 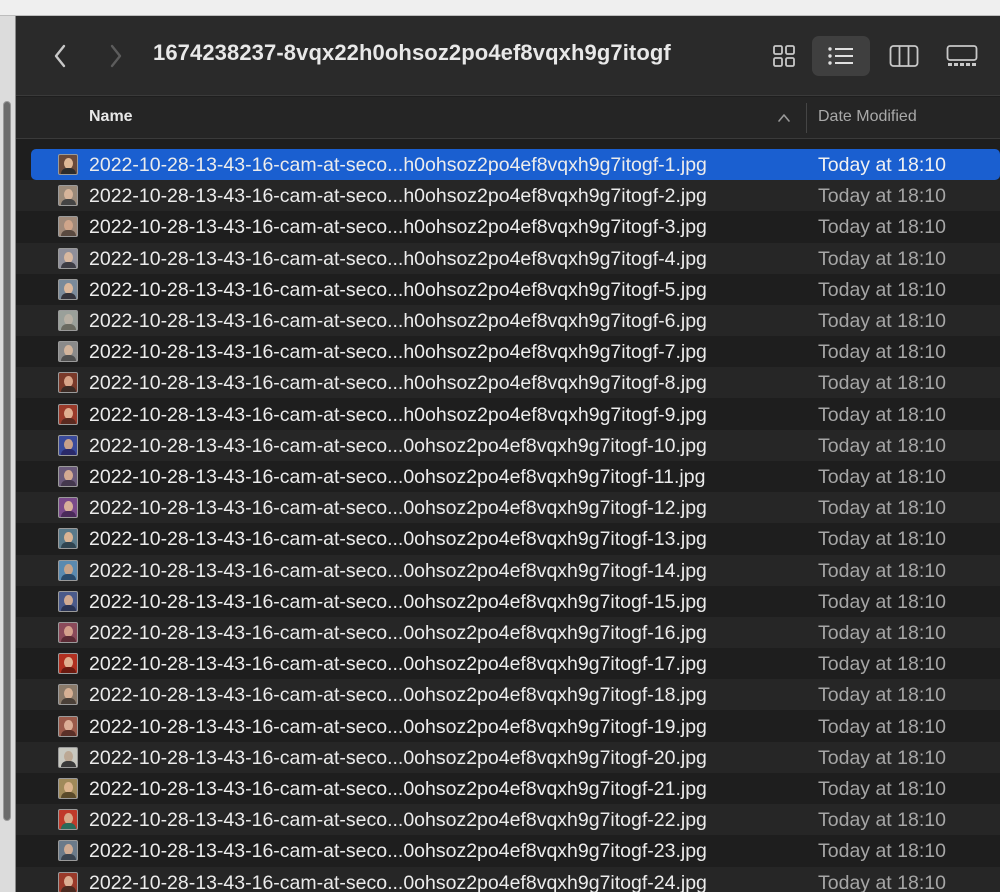 I want to click on column-view-button, so click(x=904, y=56).